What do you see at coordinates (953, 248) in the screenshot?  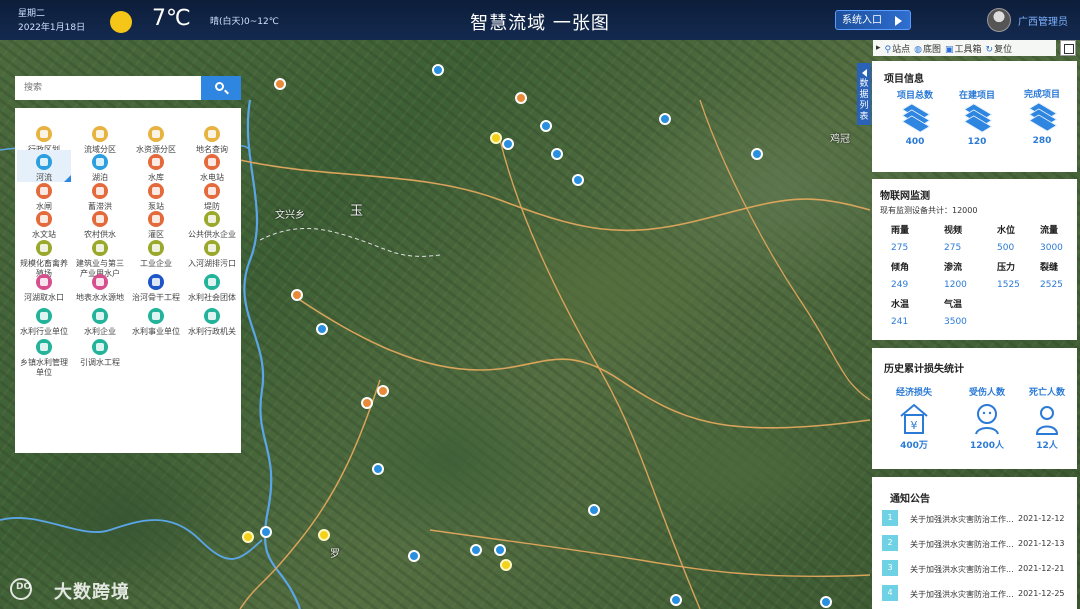 I see `iot-stat-value: 275` at bounding box center [953, 248].